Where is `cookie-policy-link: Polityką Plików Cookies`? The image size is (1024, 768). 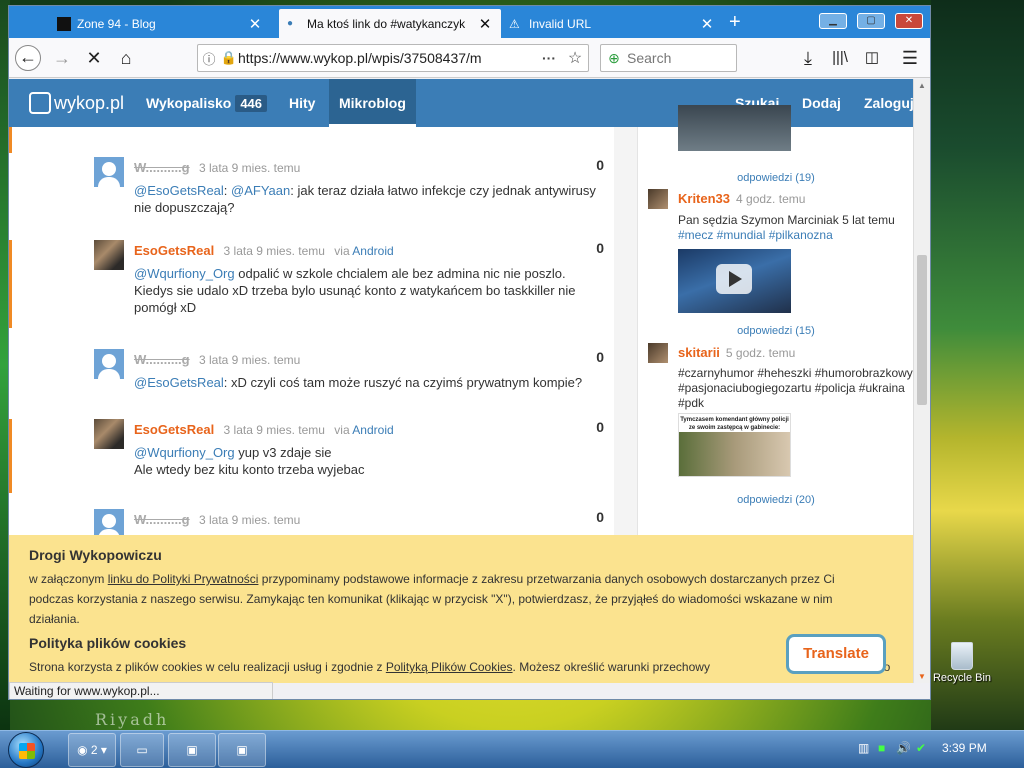 cookie-policy-link: Polityką Plików Cookies is located at coordinates (449, 667).